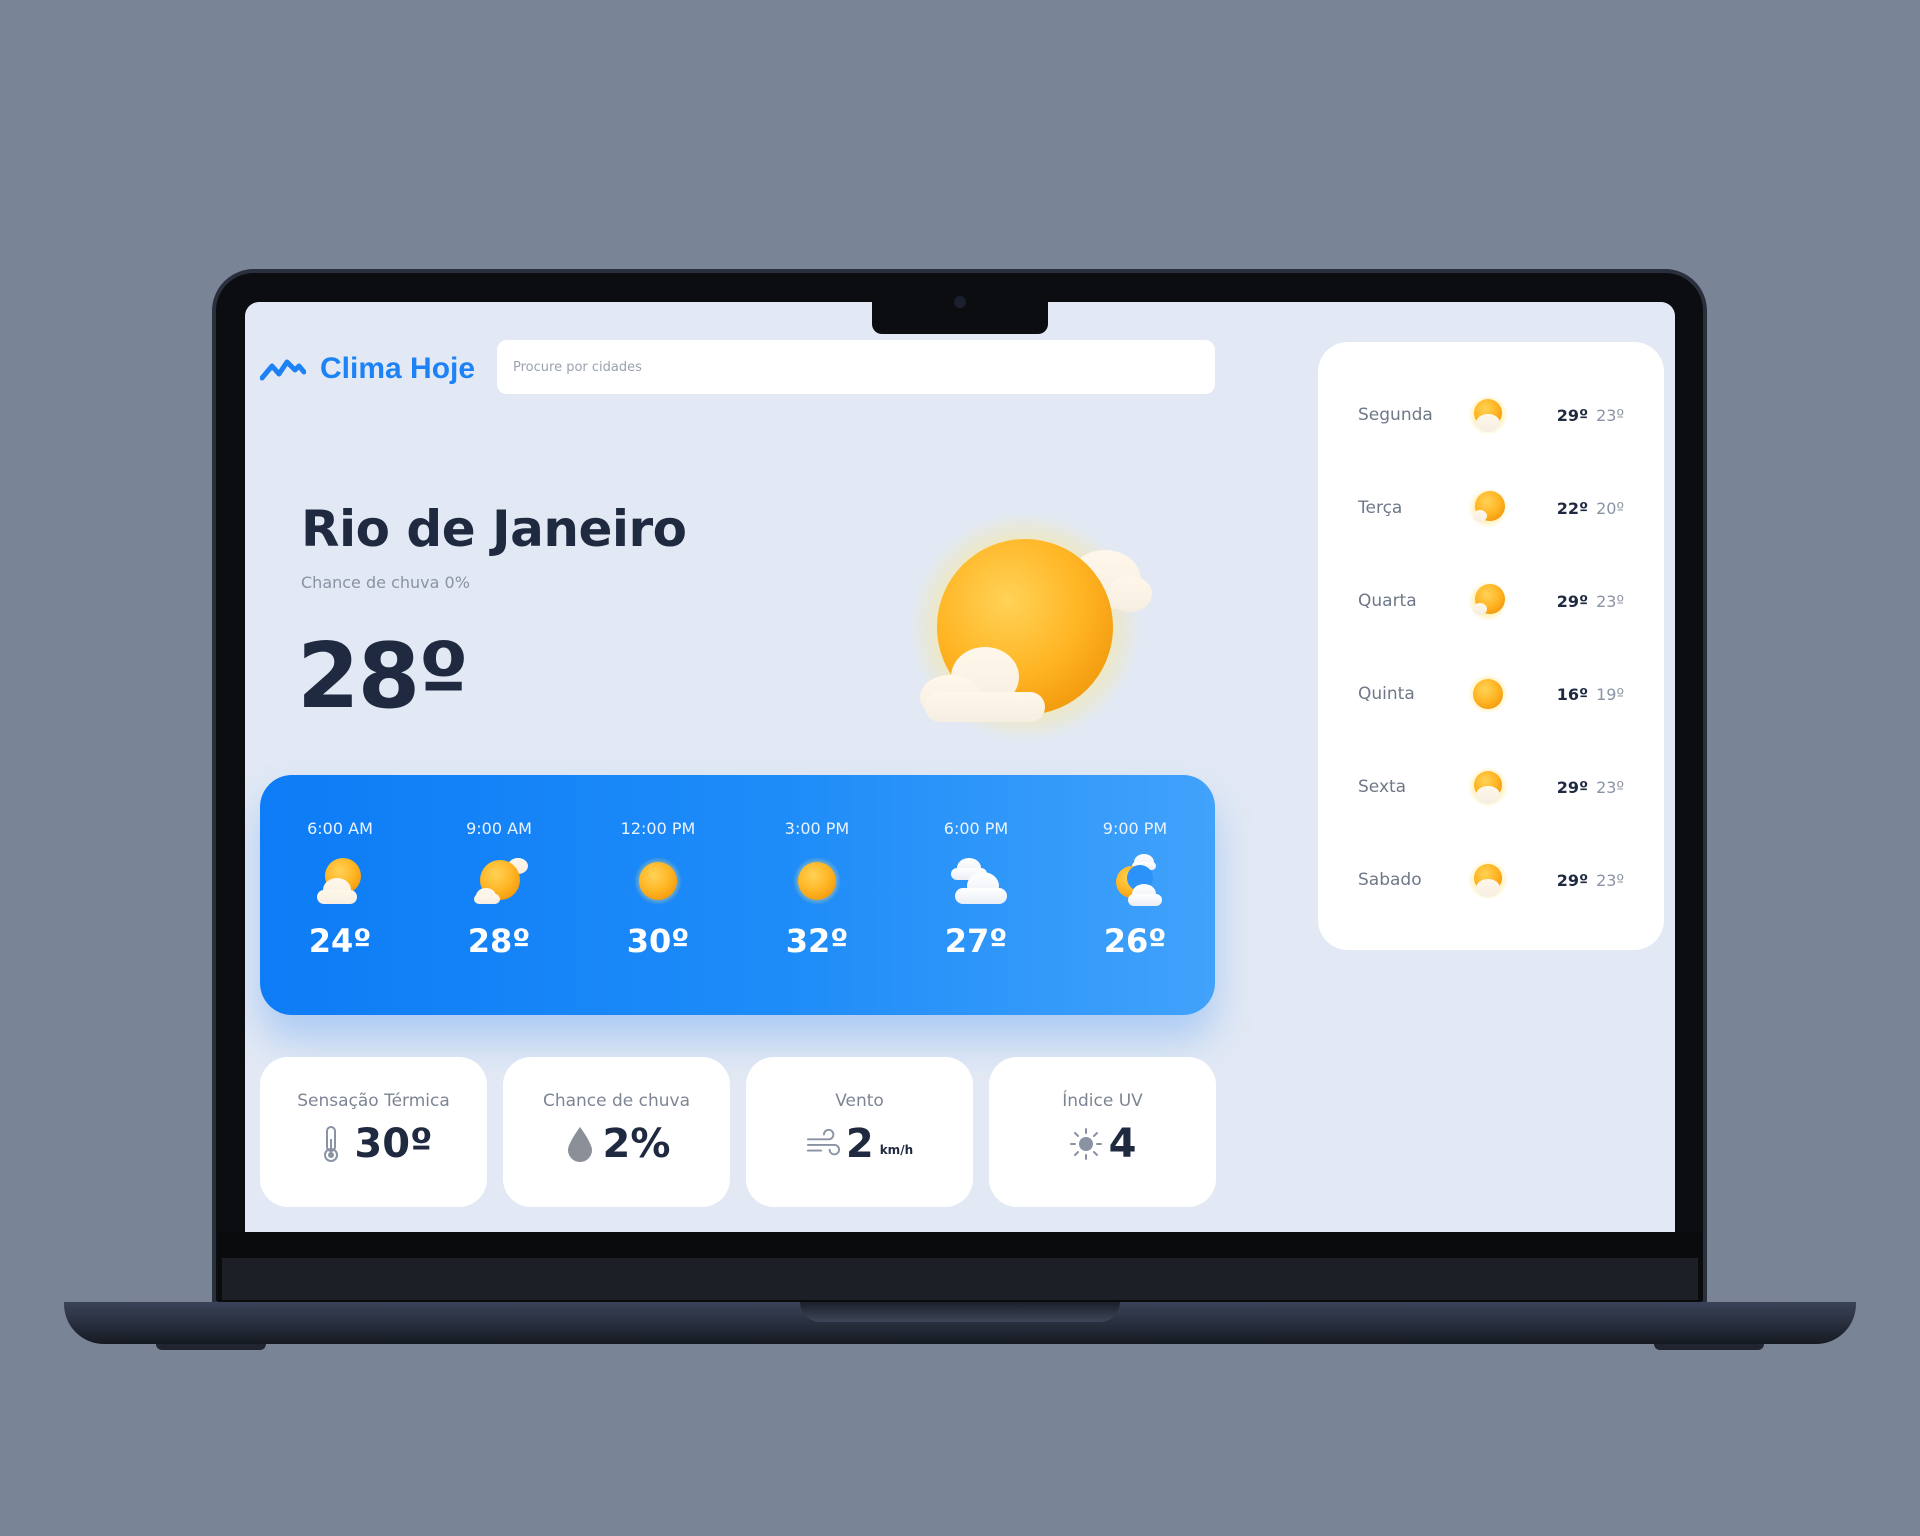 Image resolution: width=1920 pixels, height=1536 pixels. I want to click on hour-item: 3:00 PM 32º, so click(817, 895).